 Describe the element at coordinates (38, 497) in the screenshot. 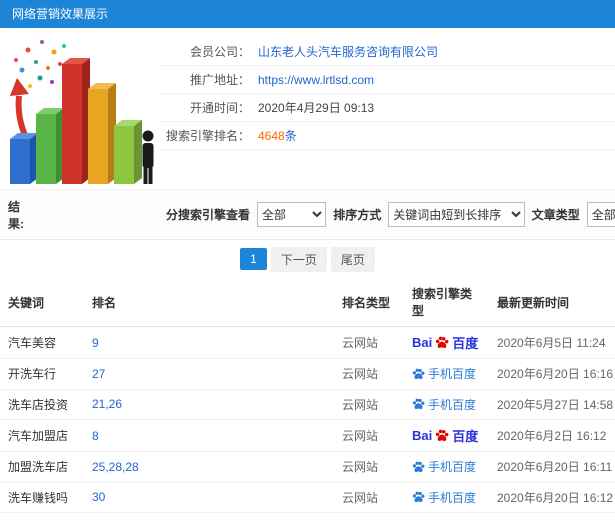

I see `keyword-text: 洗车赚钱吗` at that location.